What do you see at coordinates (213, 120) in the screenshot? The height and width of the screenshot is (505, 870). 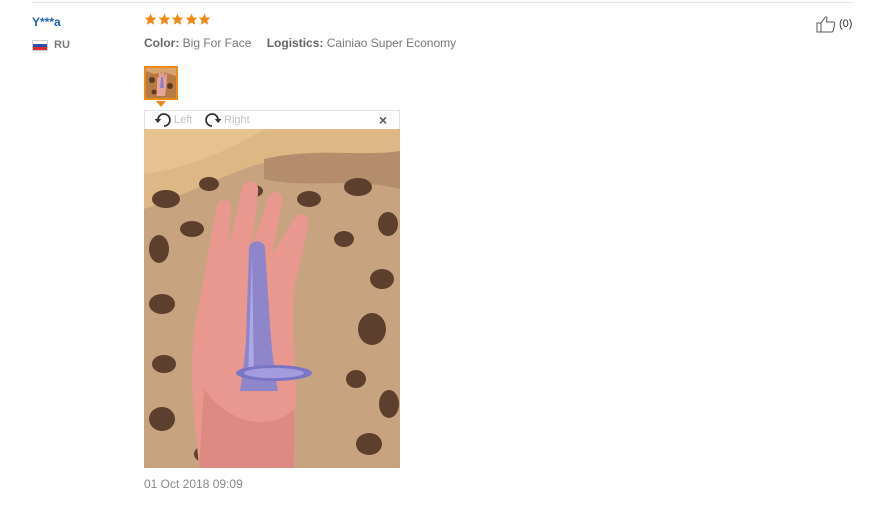 I see `rotate-right-icon` at bounding box center [213, 120].